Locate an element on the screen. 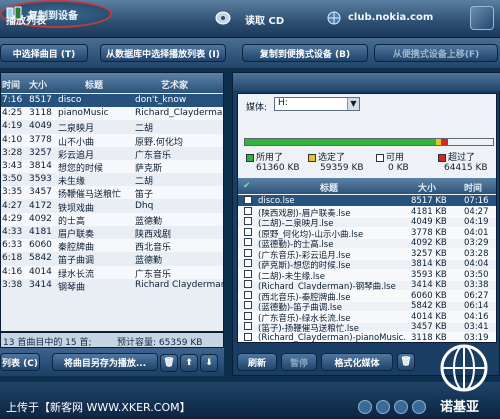 This screenshot has width=500, height=419. cell-artist: 蓝德勤 is located at coordinates (149, 261).